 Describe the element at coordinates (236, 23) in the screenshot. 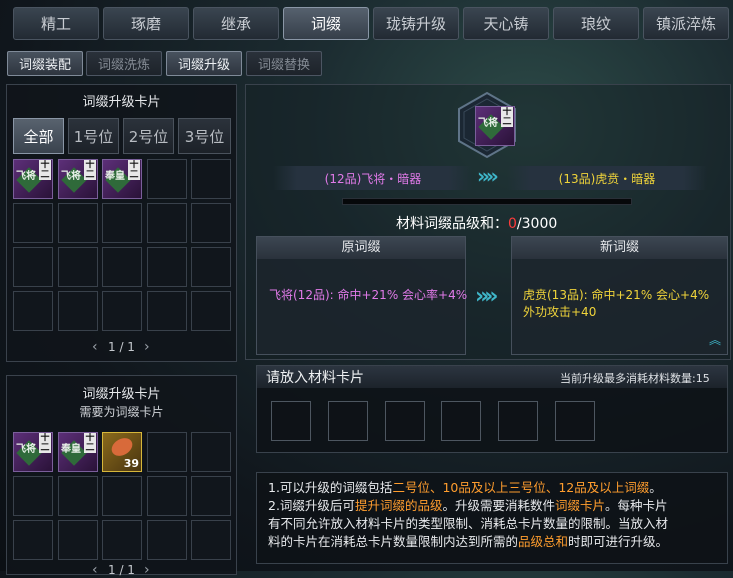

I see `tab-jicheng: 继承` at that location.